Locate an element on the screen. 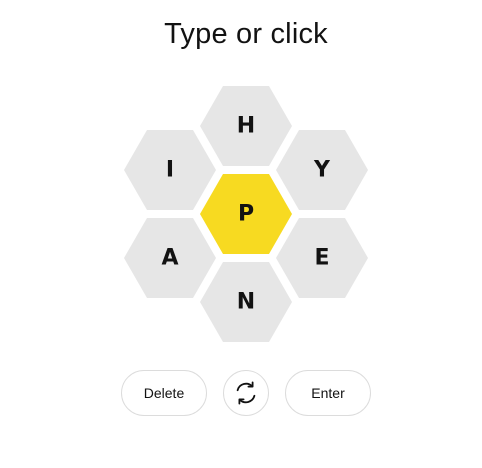 This screenshot has width=482, height=468. delete-button-label: Delete is located at coordinates (164, 393).